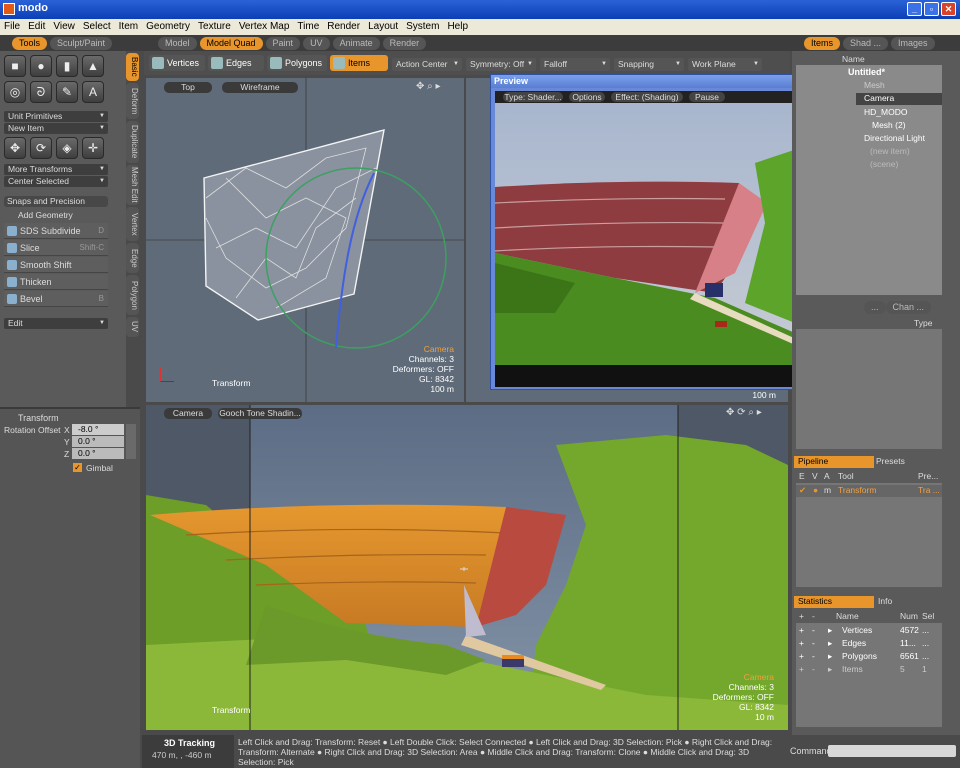 The width and height of the screenshot is (960, 768). What do you see at coordinates (188, 87) in the screenshot?
I see `top-view-dropdown: Top` at bounding box center [188, 87].